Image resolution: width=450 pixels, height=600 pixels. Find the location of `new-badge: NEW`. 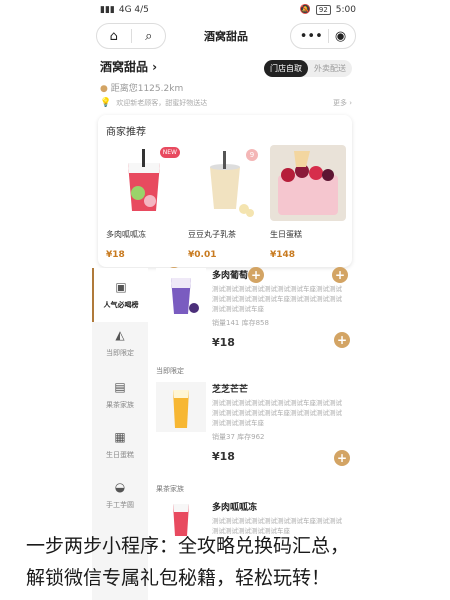

new-badge: NEW is located at coordinates (169, 152).